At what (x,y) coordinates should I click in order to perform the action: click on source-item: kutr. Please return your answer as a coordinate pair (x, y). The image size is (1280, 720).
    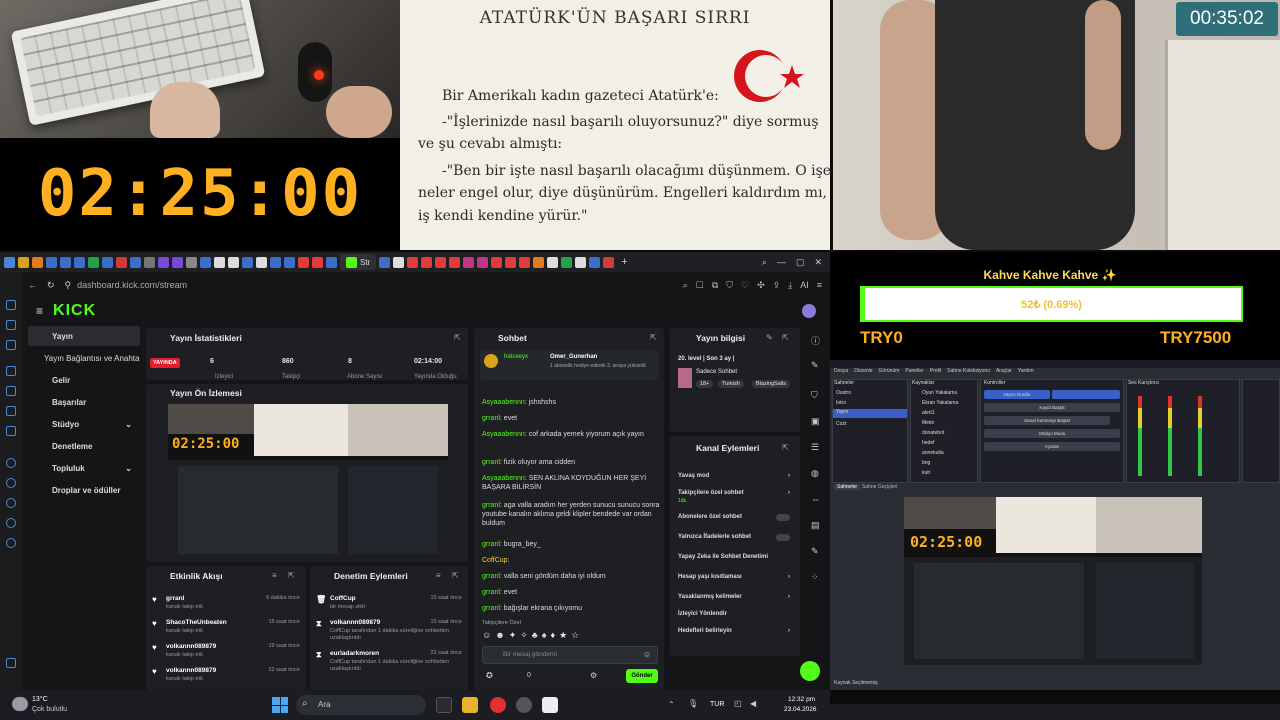
    Looking at the image, I should click on (926, 473).